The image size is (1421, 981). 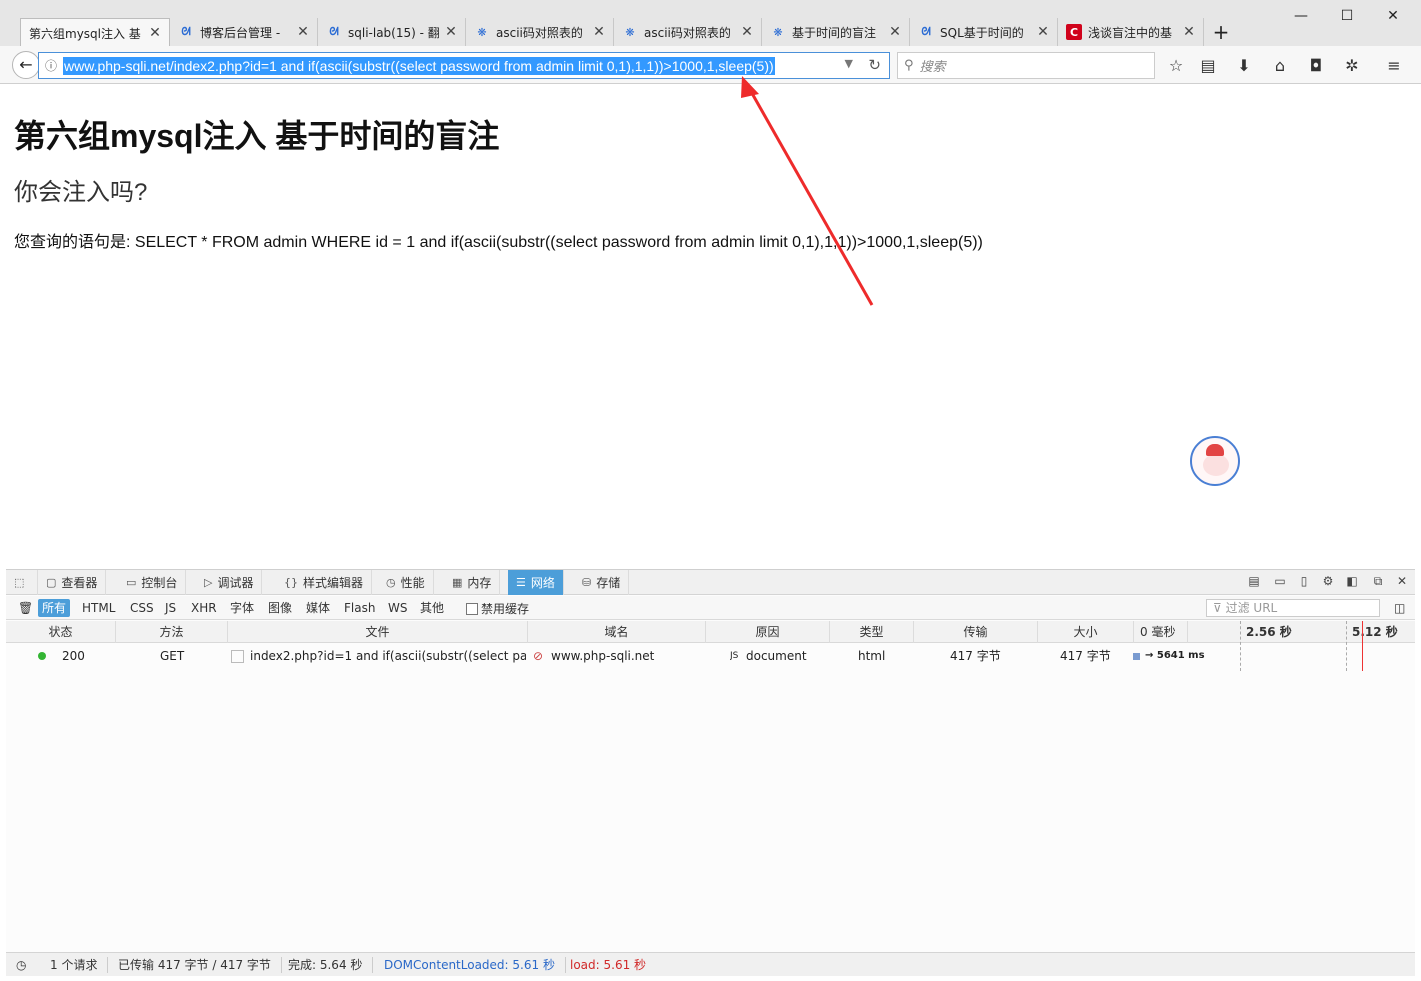 What do you see at coordinates (1293, 608) in the screenshot?
I see `url-filter-input: ⊽ 过滤 URL` at bounding box center [1293, 608].